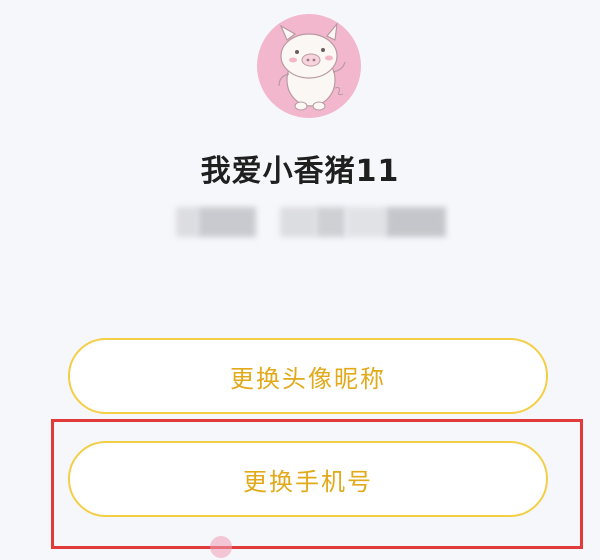 This screenshot has width=600, height=560. Describe the element at coordinates (221, 547) in the screenshot. I see `pig-icon` at that location.